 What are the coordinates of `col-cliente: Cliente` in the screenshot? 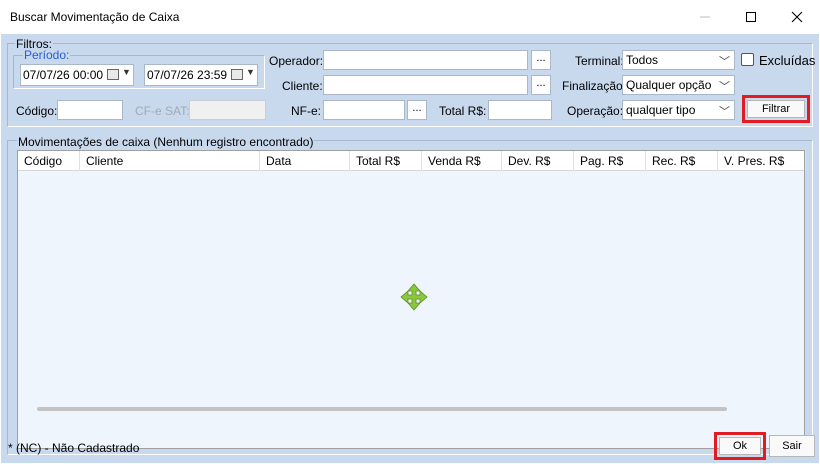 It's located at (170, 161).